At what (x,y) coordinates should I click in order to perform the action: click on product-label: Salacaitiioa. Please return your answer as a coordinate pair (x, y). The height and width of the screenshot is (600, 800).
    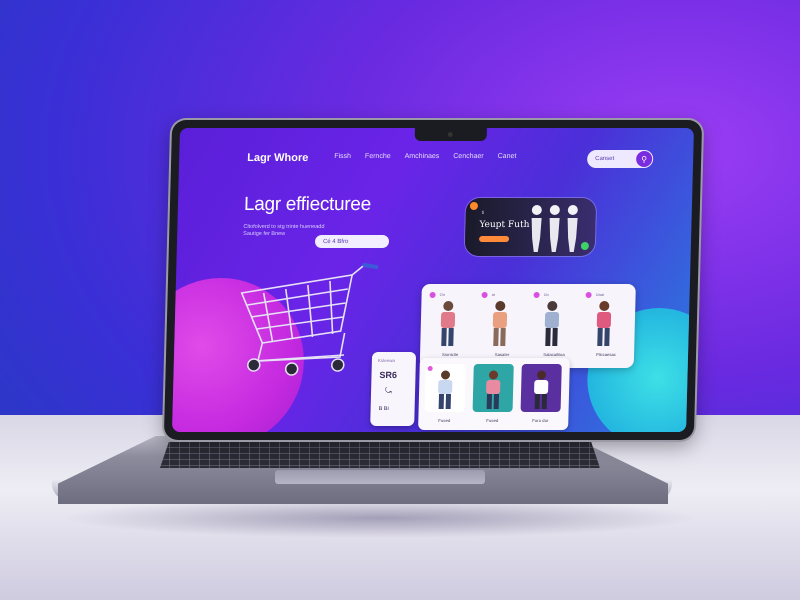
    Looking at the image, I should click on (554, 354).